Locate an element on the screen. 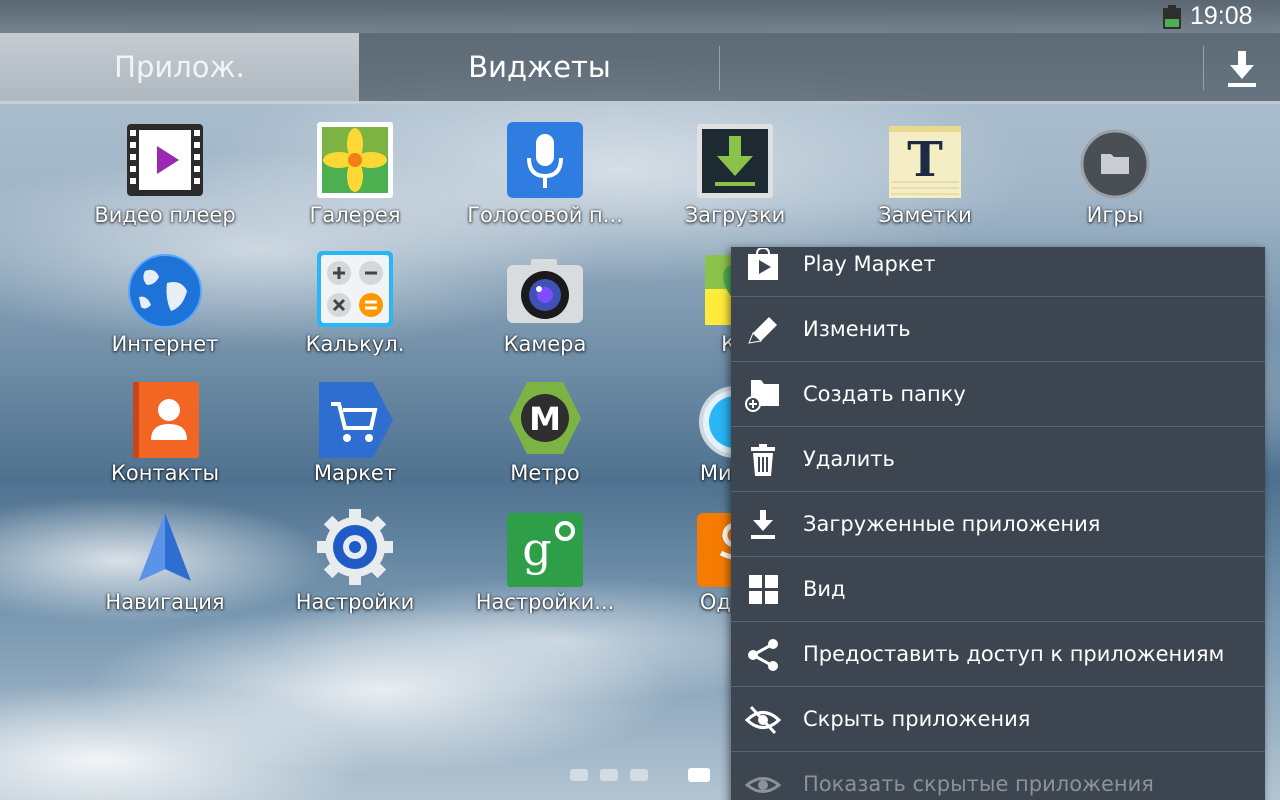 This screenshot has height=800, width=1280. games-folder-icon is located at coordinates (1115, 164).